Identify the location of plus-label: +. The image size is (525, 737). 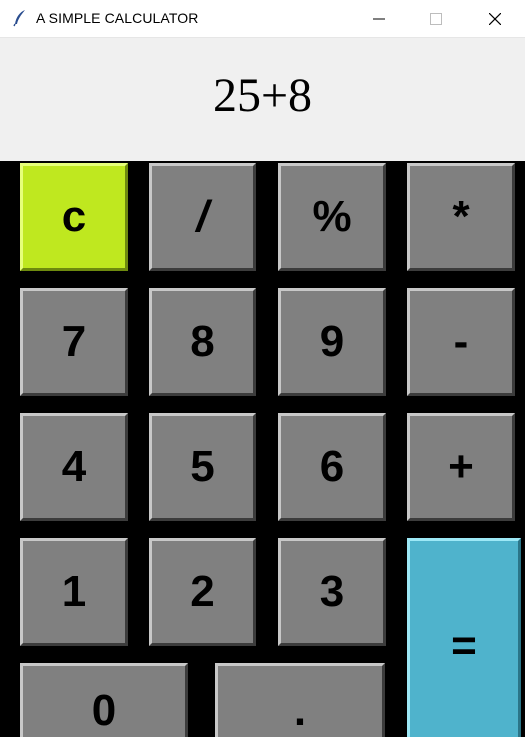
(461, 466).